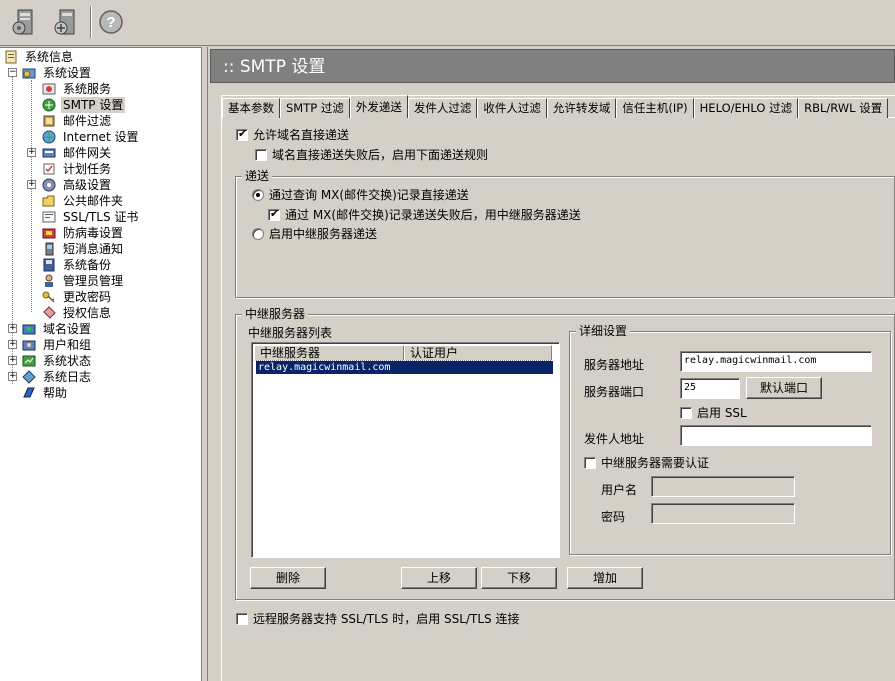 The width and height of the screenshot is (895, 681). I want to click on book-icon, so click(30, 393).